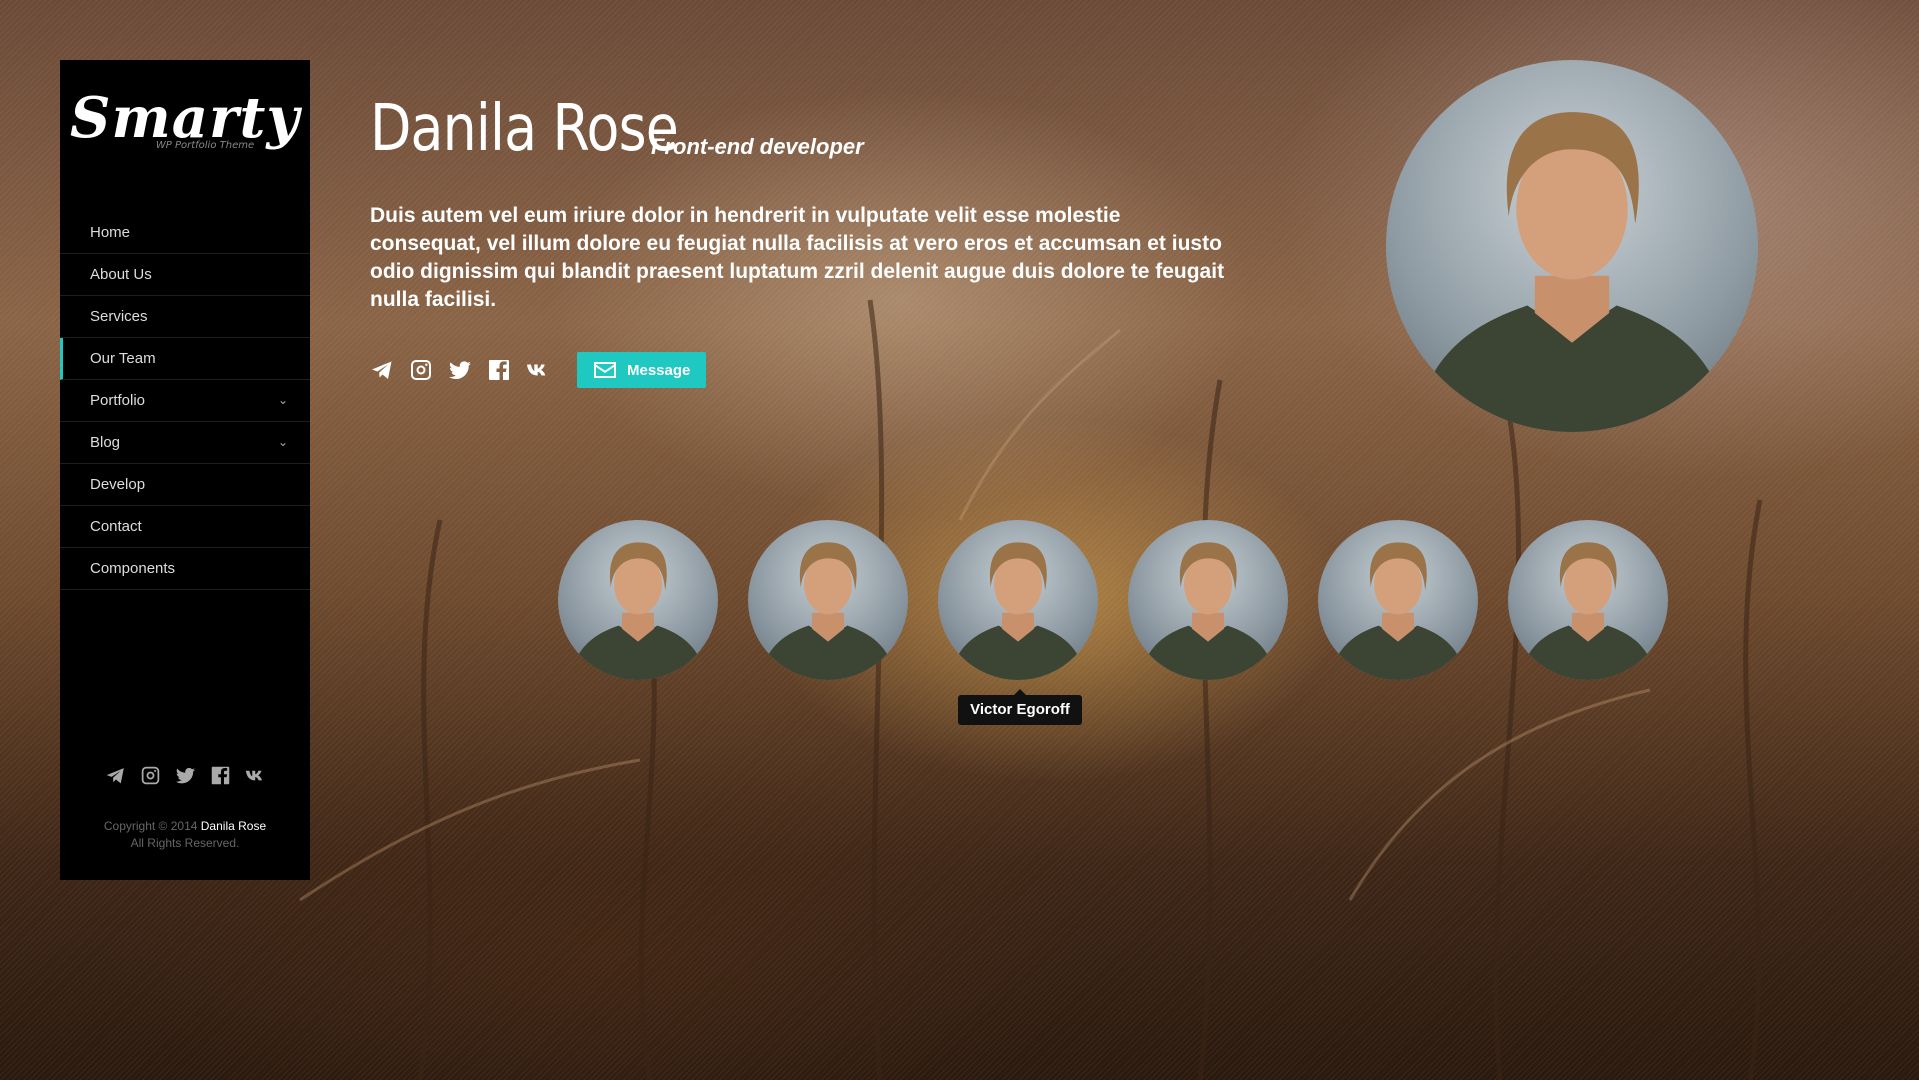  What do you see at coordinates (757, 146) in the screenshot?
I see `member-role: Front-end developer` at bounding box center [757, 146].